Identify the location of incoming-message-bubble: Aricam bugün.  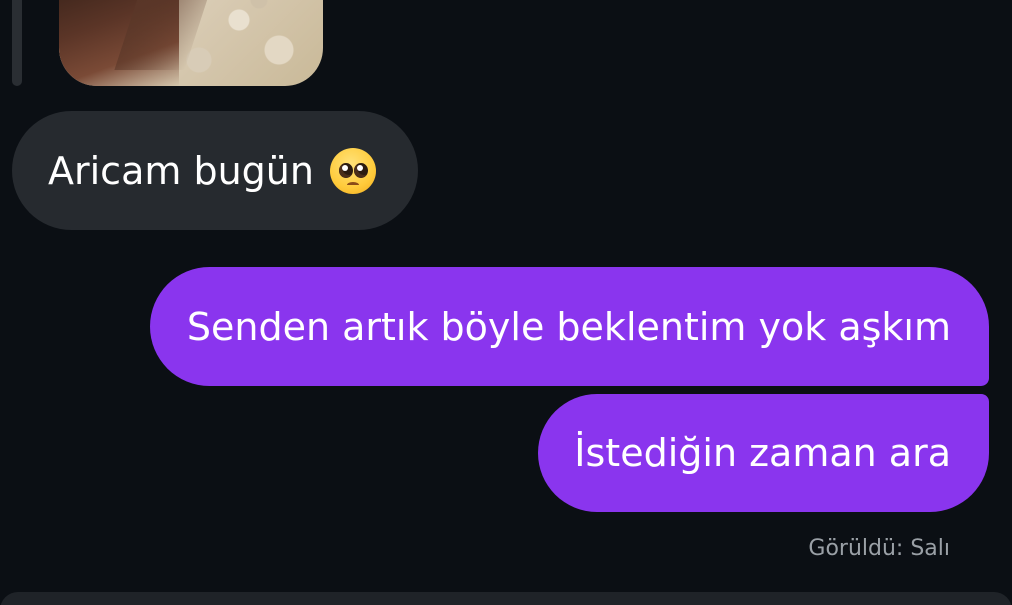
(215, 170).